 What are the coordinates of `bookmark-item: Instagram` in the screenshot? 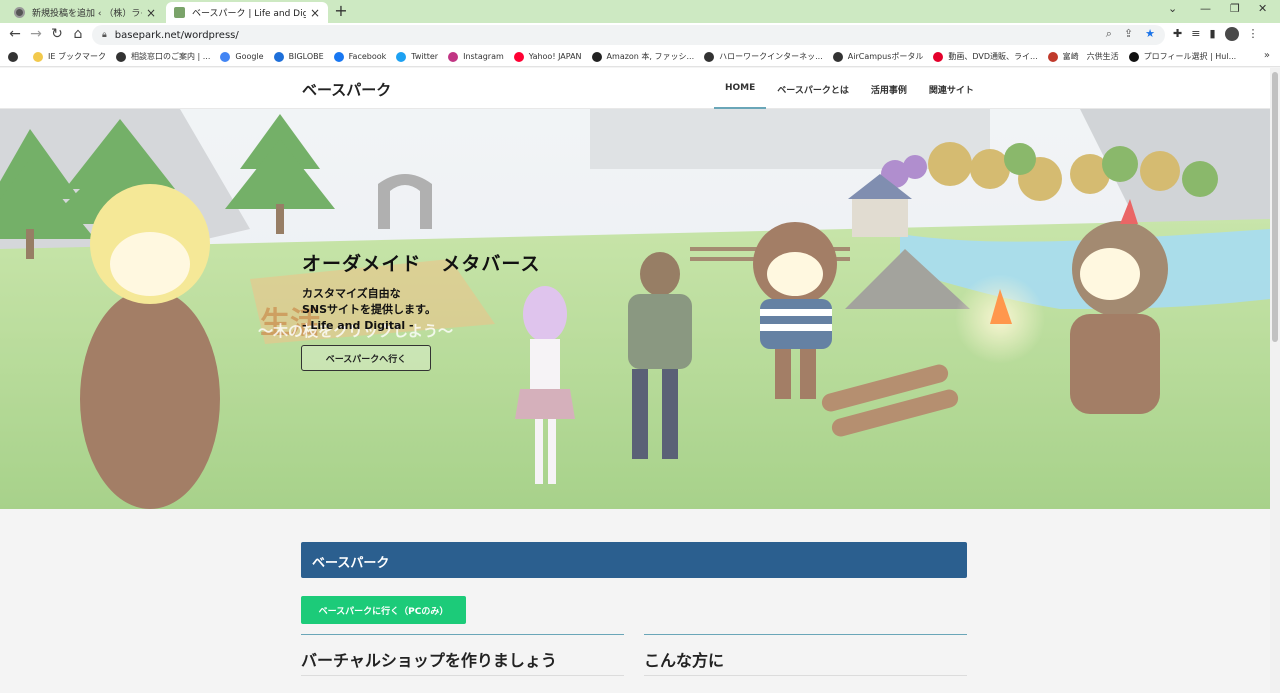 It's located at (476, 56).